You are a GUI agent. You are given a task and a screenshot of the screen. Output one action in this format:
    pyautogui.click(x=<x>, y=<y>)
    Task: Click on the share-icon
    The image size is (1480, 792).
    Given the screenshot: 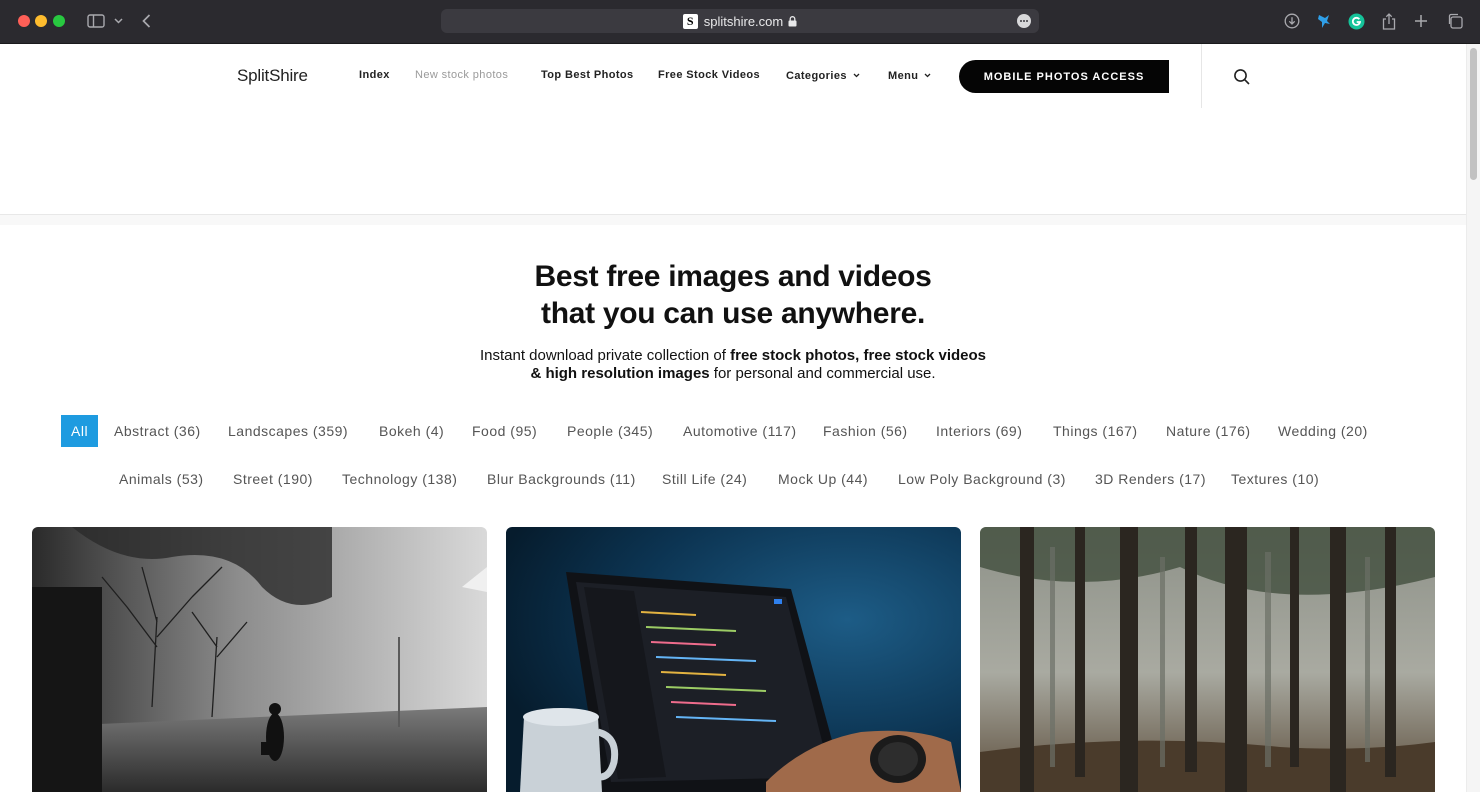 What is the action you would take?
    pyautogui.click(x=1389, y=21)
    